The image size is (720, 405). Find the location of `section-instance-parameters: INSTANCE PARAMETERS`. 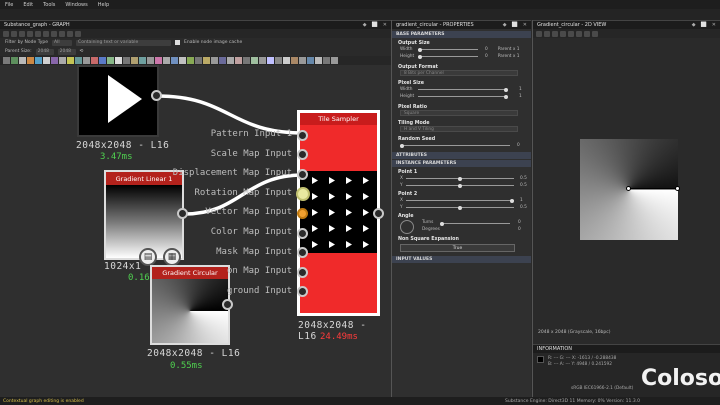

section-instance-parameters: INSTANCE PARAMETERS is located at coordinates (461, 163).